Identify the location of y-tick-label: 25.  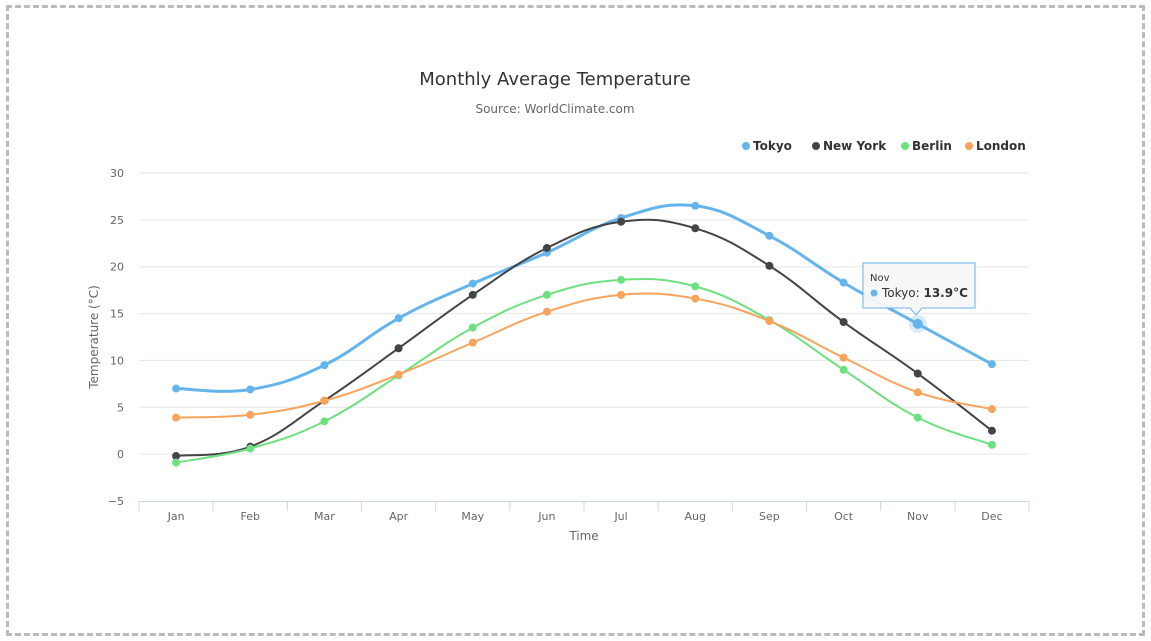
(117, 220).